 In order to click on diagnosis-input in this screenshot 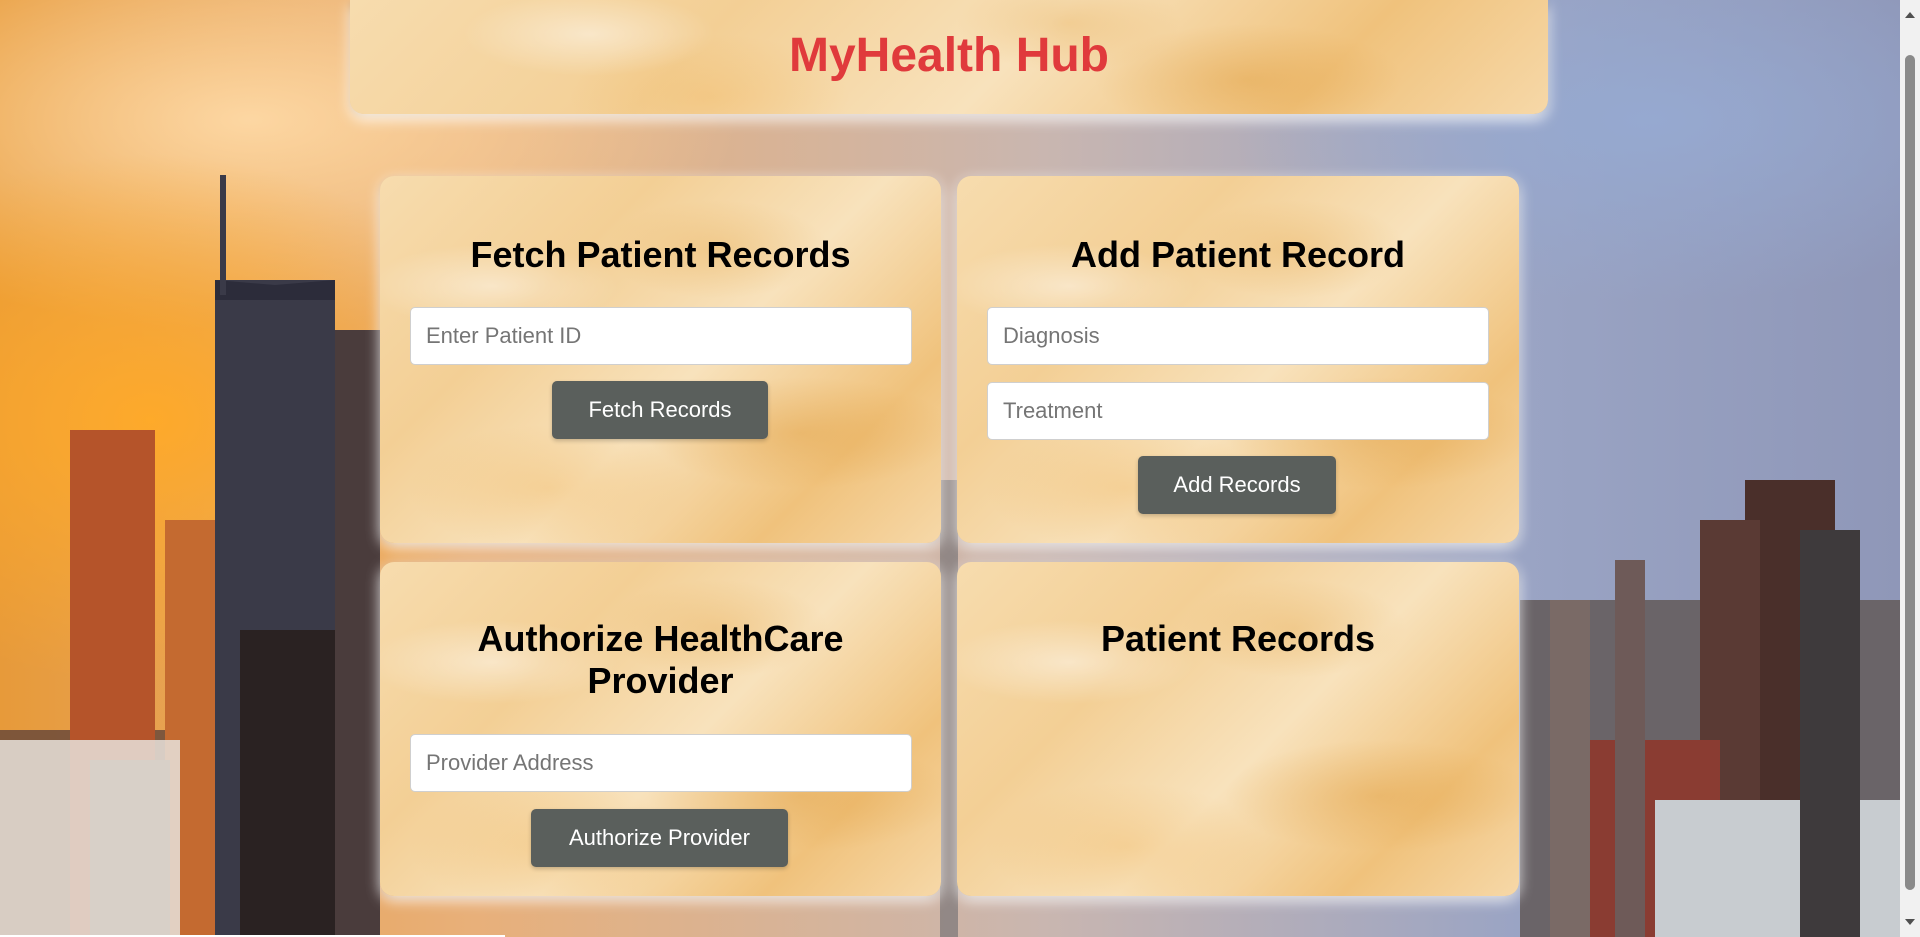, I will do `click(1238, 336)`.